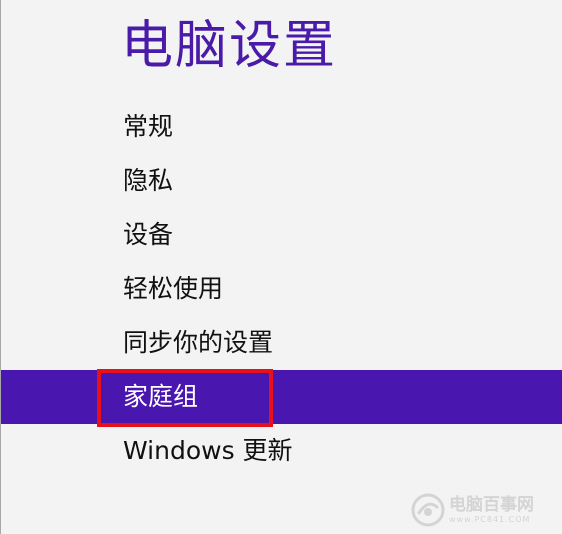 The width and height of the screenshot is (562, 534). I want to click on nav-item-windows-update: Windows 更新, so click(281, 451).